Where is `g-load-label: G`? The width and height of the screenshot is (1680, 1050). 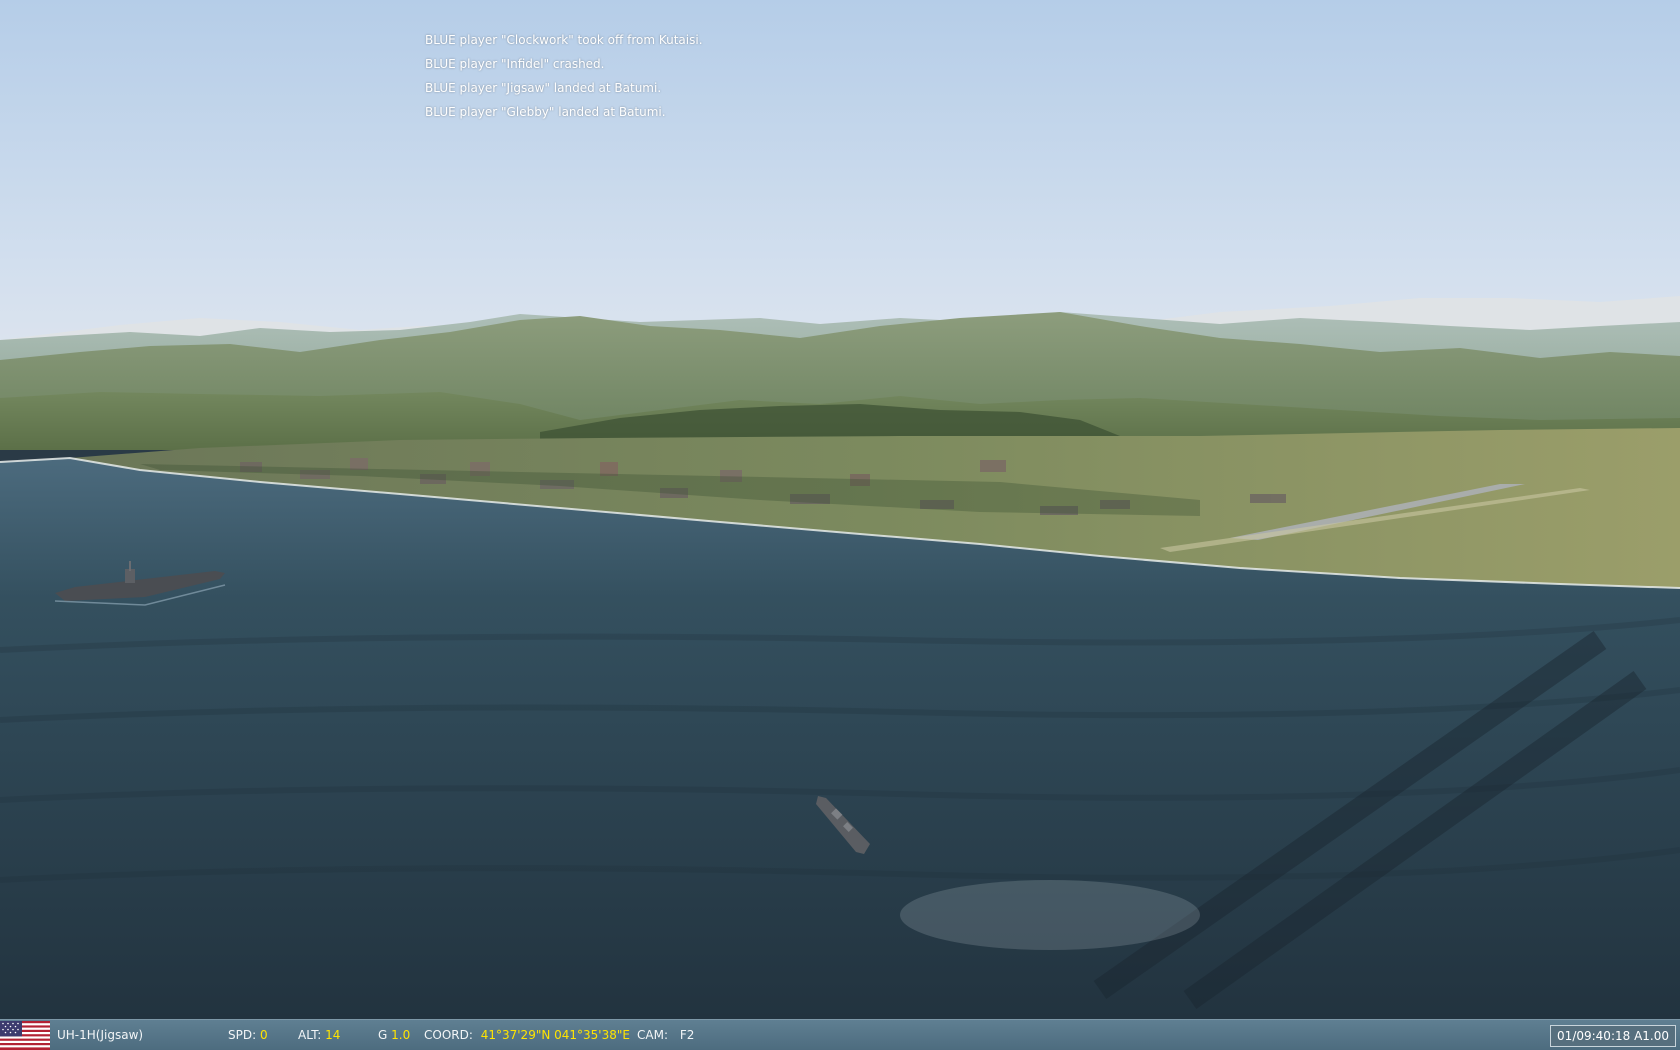 g-load-label: G is located at coordinates (383, 1035).